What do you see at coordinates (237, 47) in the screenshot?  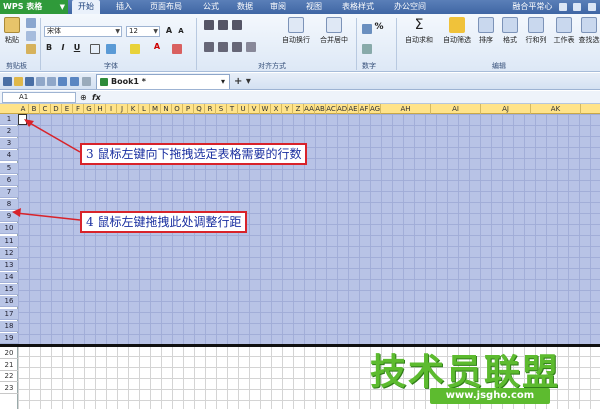 I see `align-right-icon` at bounding box center [237, 47].